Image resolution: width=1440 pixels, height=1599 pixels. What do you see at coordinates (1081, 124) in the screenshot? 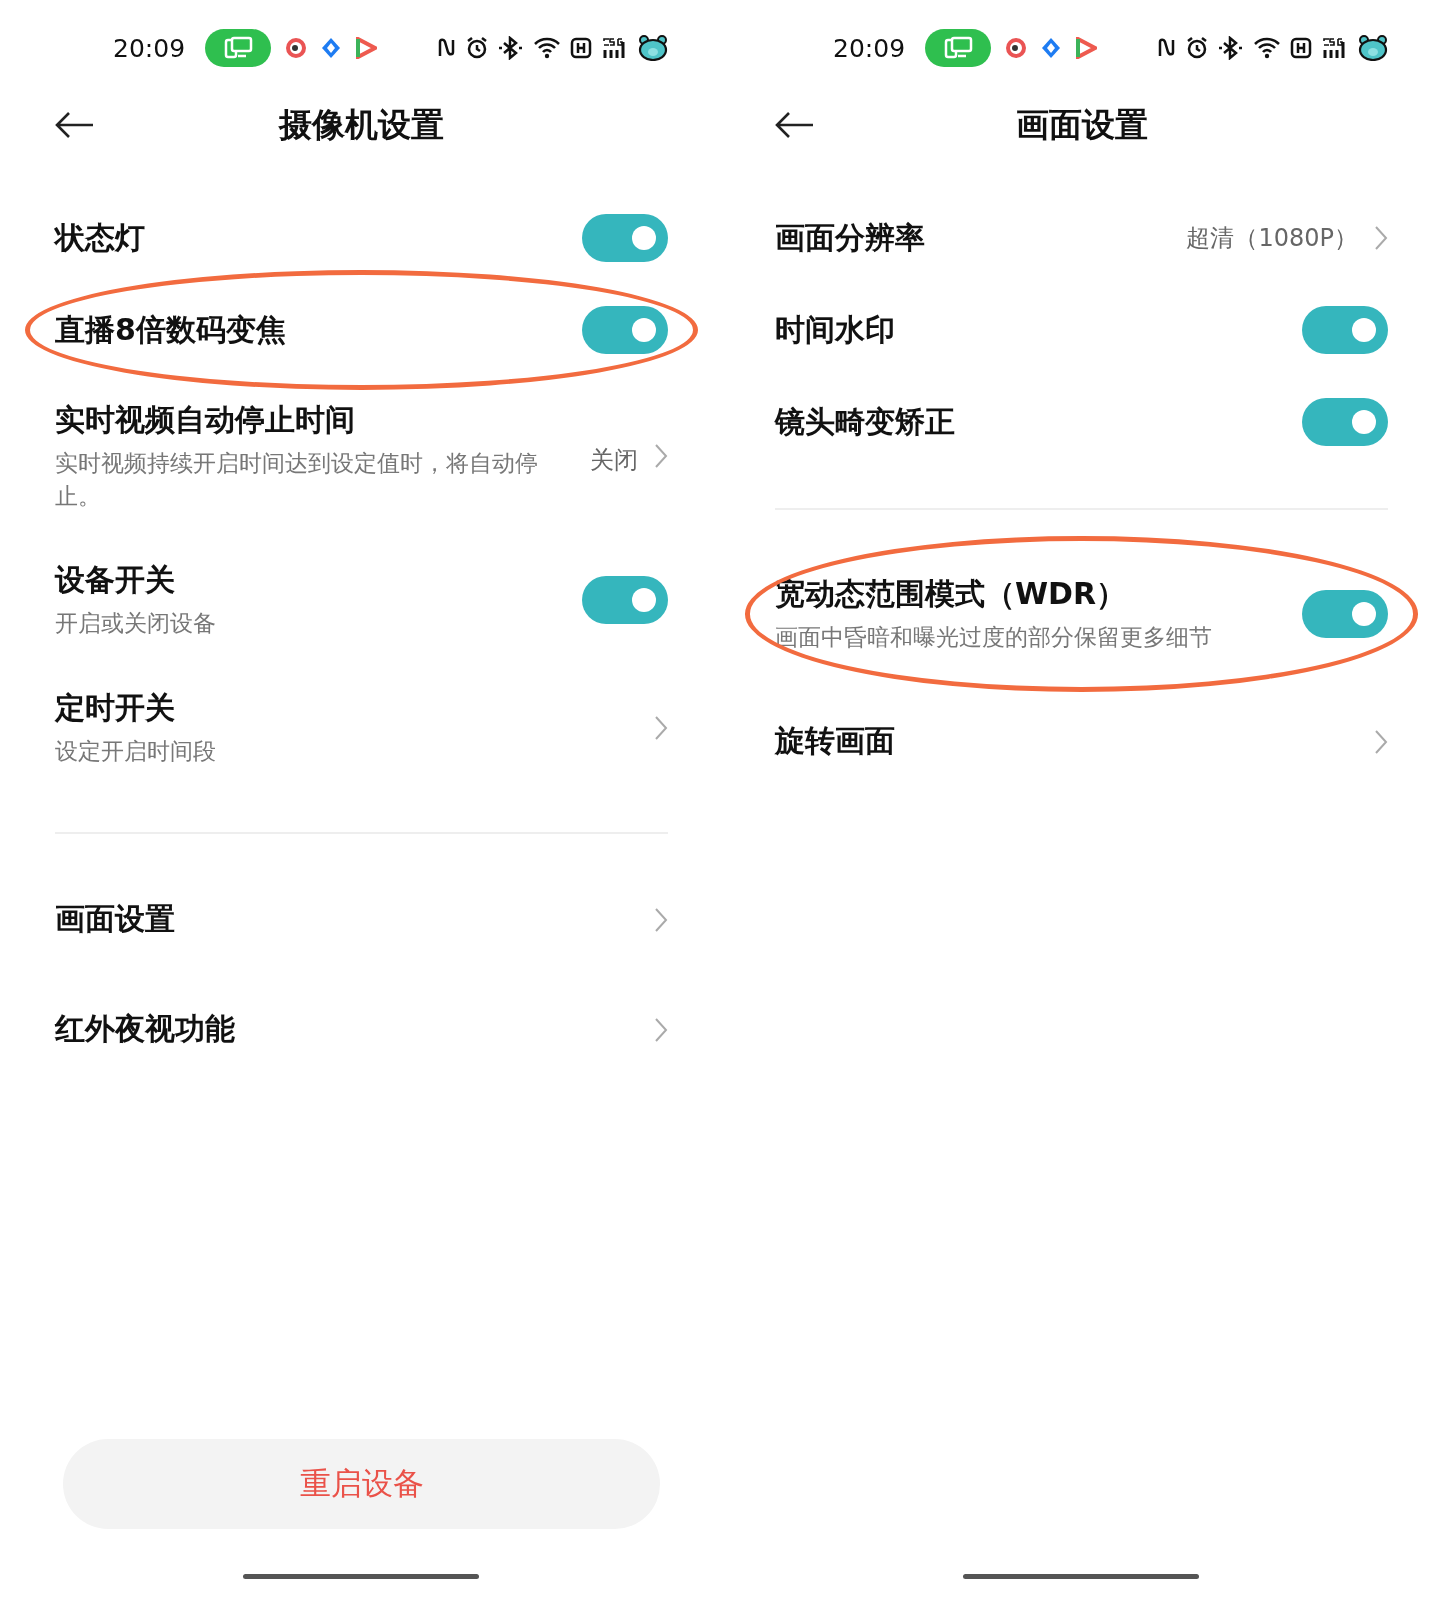
I see `page-title: 画面设置` at bounding box center [1081, 124].